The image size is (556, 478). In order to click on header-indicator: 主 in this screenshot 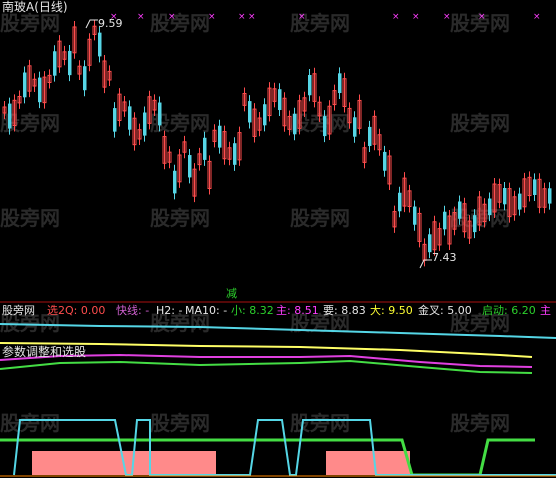, I will do `click(545, 310)`.